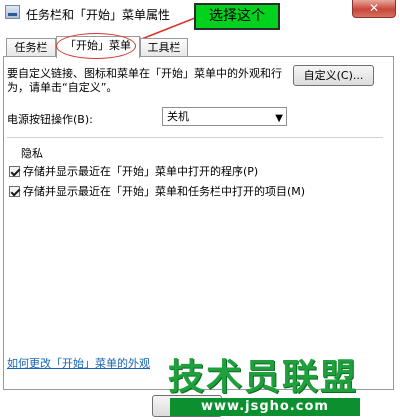 The height and width of the screenshot is (420, 400). Describe the element at coordinates (141, 171) in the screenshot. I see `recent-programs-label: 存储并显示最近在「开始」菜单中打开的程序(P)` at that location.